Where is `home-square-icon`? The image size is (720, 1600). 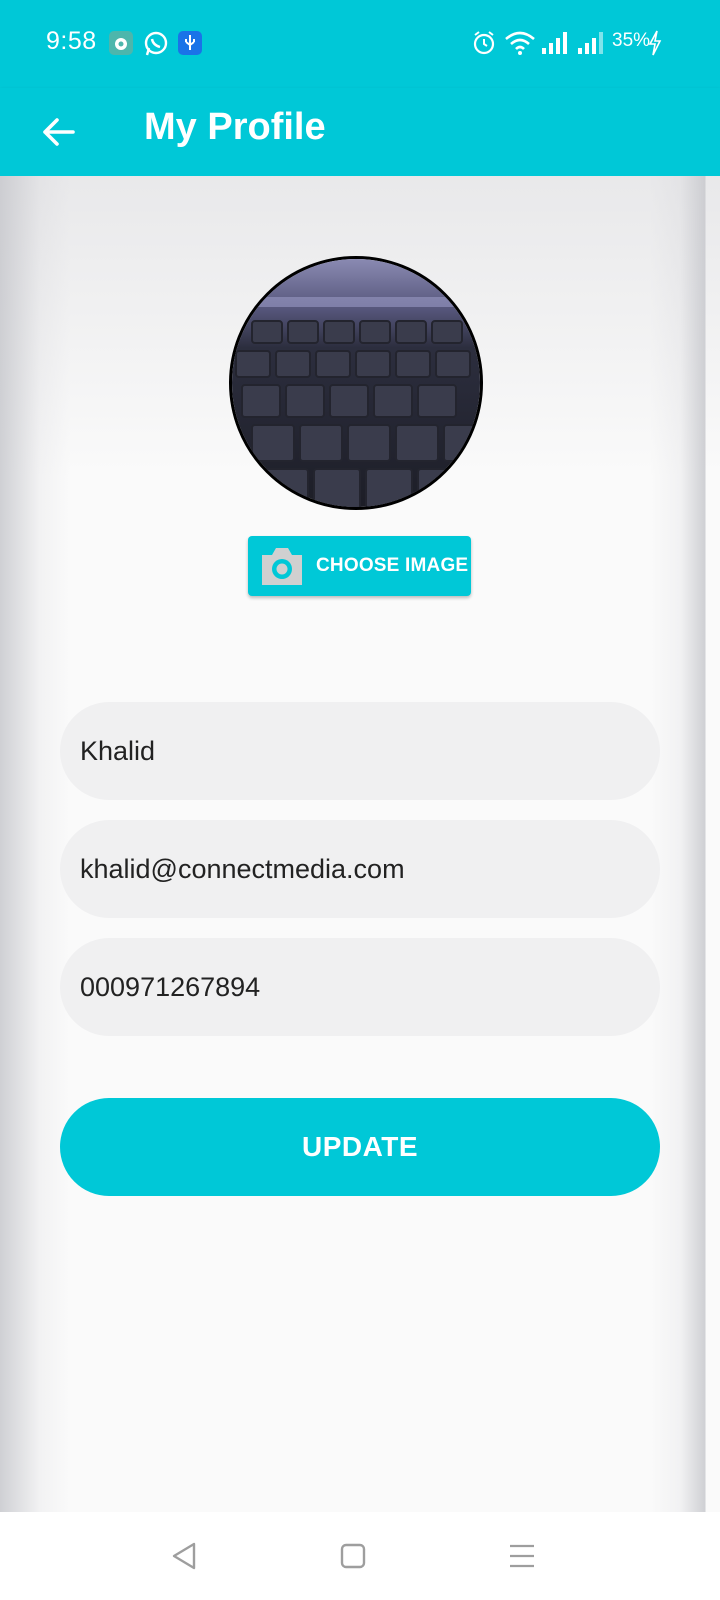
home-square-icon is located at coordinates (353, 1556).